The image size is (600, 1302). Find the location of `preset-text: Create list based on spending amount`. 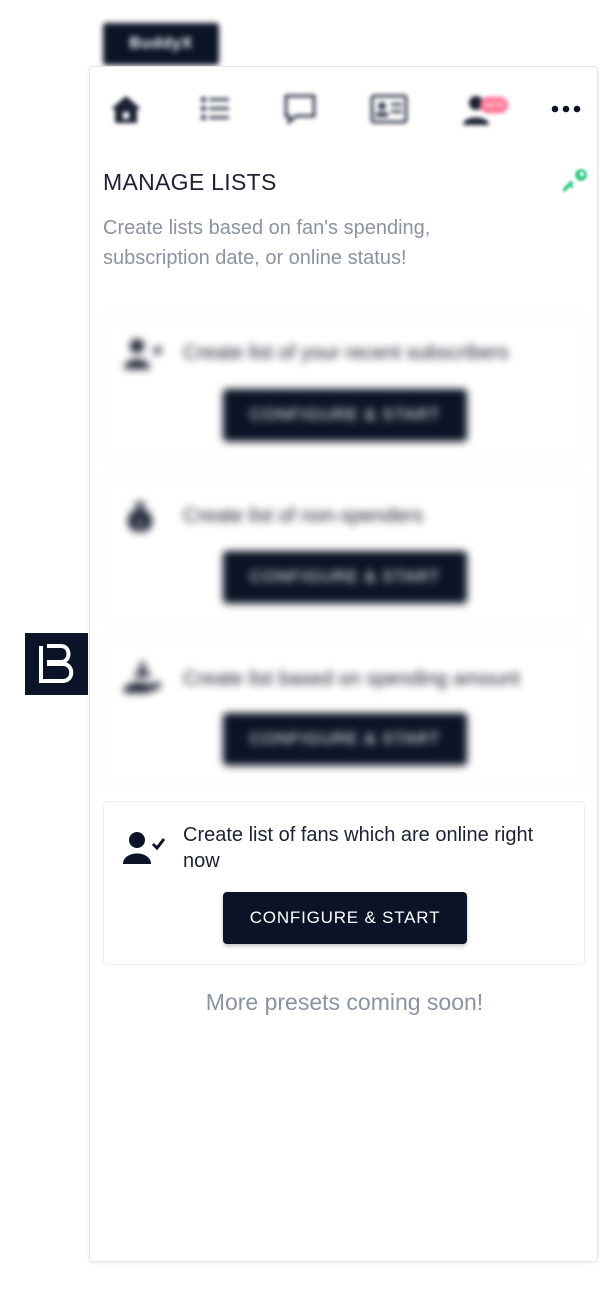

preset-text: Create list based on spending amount is located at coordinates (351, 679).